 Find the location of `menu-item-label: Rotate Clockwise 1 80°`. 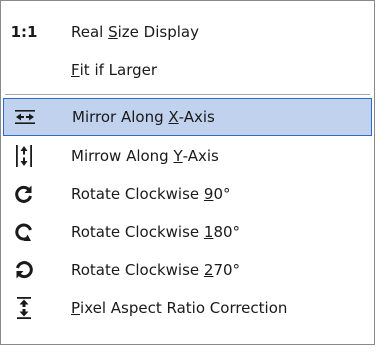

menu-item-label: Rotate Clockwise 1 80° is located at coordinates (156, 232).